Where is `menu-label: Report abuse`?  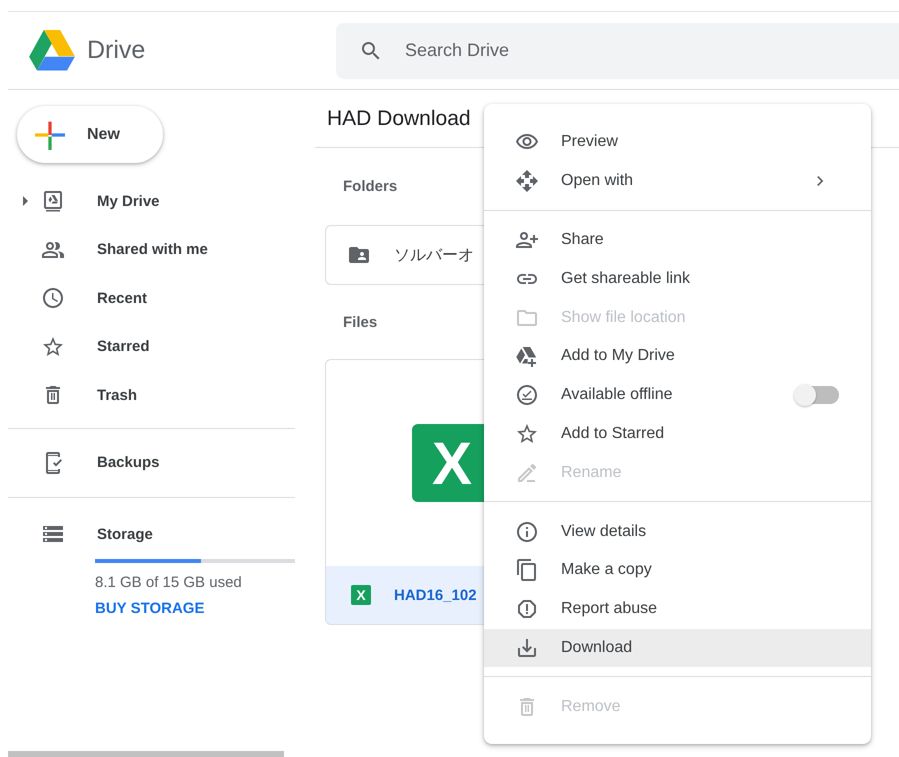 menu-label: Report abuse is located at coordinates (609, 609).